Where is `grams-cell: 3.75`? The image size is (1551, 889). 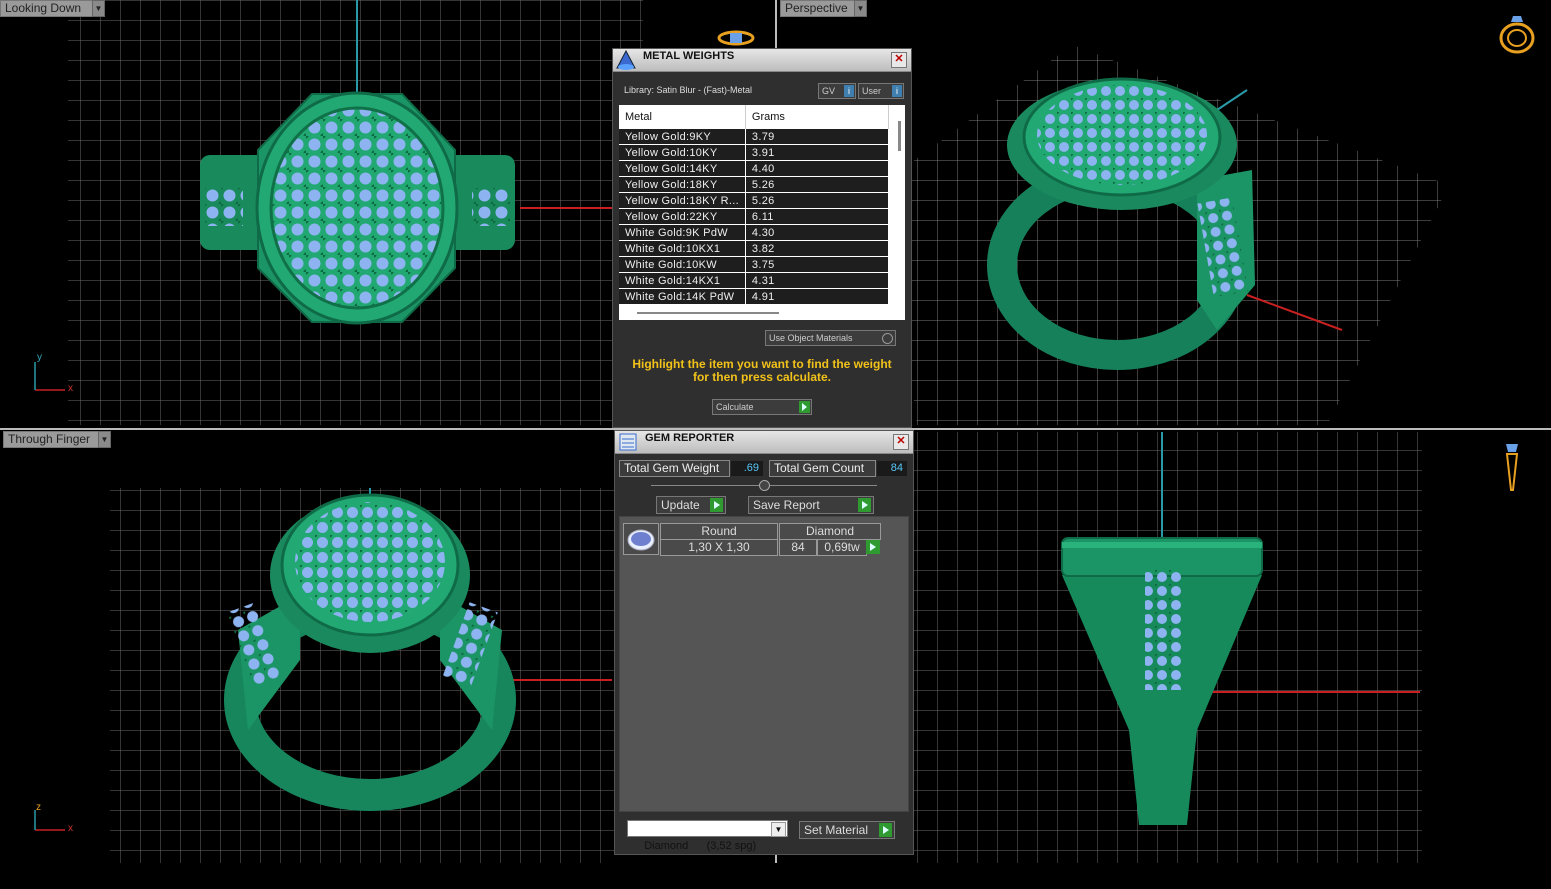 grams-cell: 3.75 is located at coordinates (817, 264).